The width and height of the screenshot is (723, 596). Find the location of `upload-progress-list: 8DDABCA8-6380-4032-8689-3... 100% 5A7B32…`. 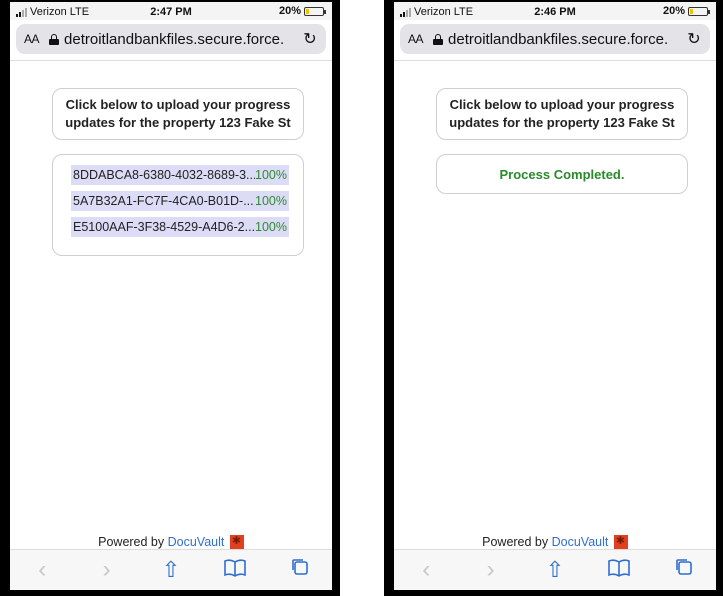

upload-progress-list: 8DDABCA8-6380-4032-8689-3... 100% 5A7B32… is located at coordinates (178, 205).